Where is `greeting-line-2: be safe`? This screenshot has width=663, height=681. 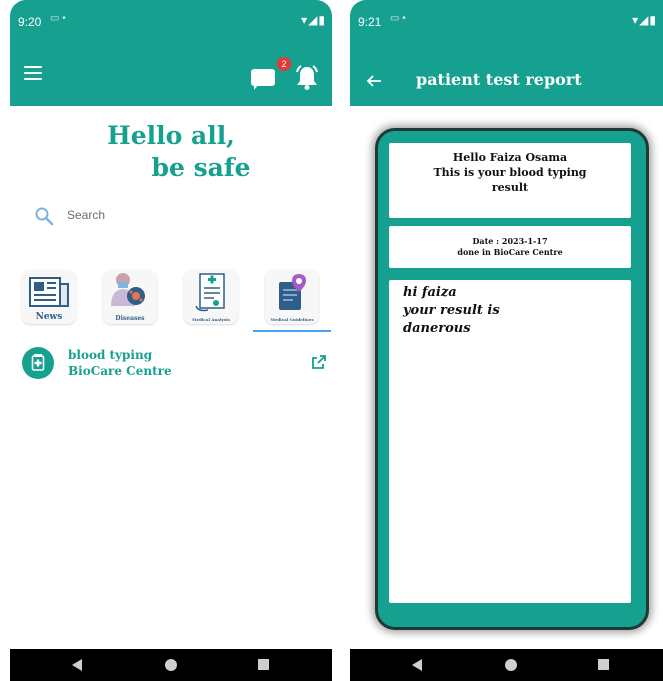
greeting-line-2: be safe is located at coordinates (201, 167).